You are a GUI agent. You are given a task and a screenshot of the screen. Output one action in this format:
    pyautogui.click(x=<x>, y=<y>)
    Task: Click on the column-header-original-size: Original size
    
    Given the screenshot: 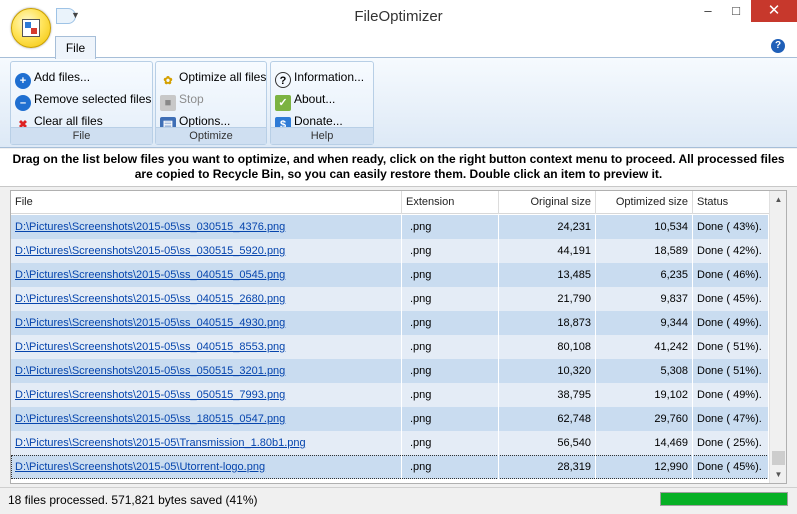 What is the action you would take?
    pyautogui.click(x=547, y=202)
    